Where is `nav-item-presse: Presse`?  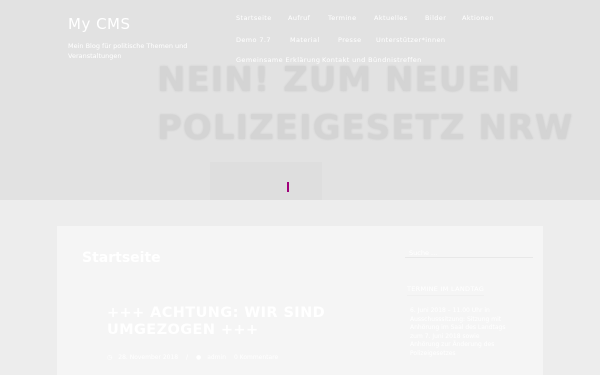 nav-item-presse: Presse is located at coordinates (350, 40).